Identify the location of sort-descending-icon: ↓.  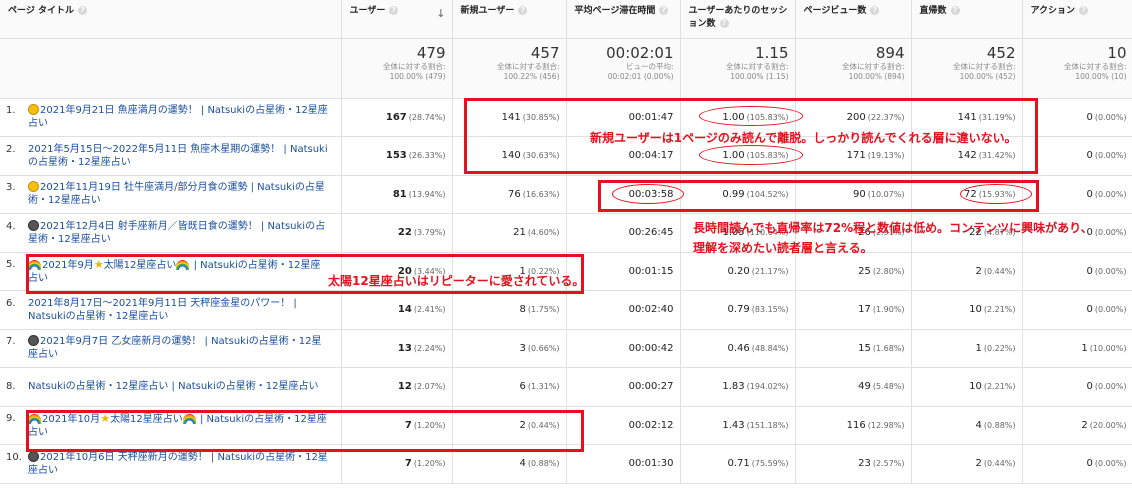
(440, 13).